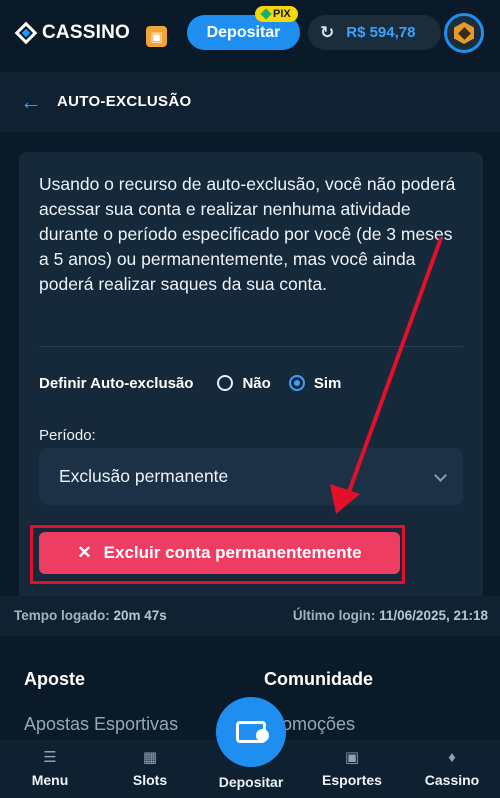 This screenshot has width=500, height=798. I want to click on radio-yes: Sim, so click(315, 383).